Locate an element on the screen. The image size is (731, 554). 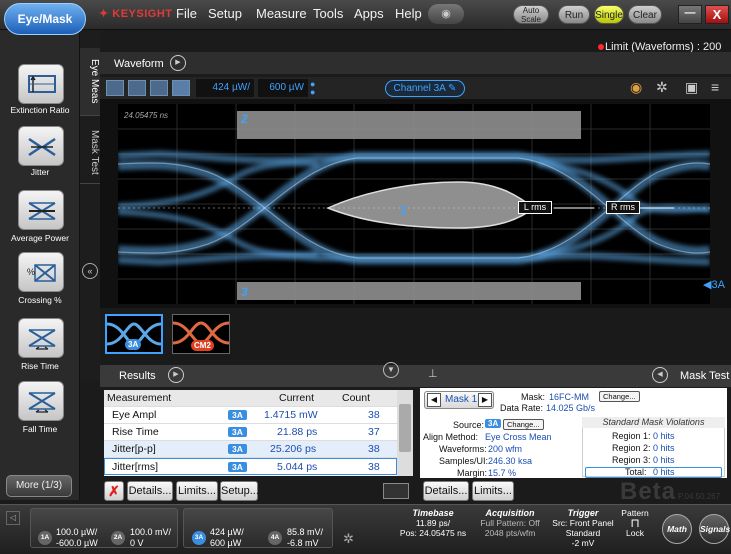
menu-help: Help is located at coordinates (408, 13).